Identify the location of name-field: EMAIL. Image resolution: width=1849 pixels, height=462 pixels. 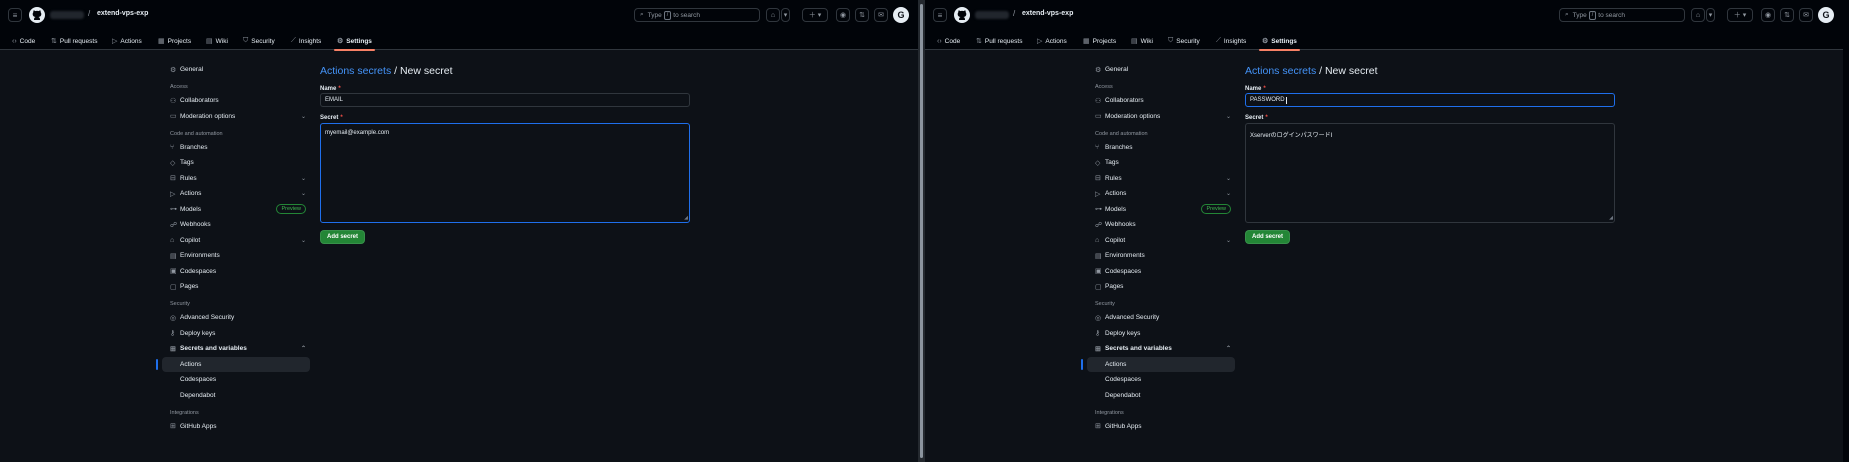
(505, 100).